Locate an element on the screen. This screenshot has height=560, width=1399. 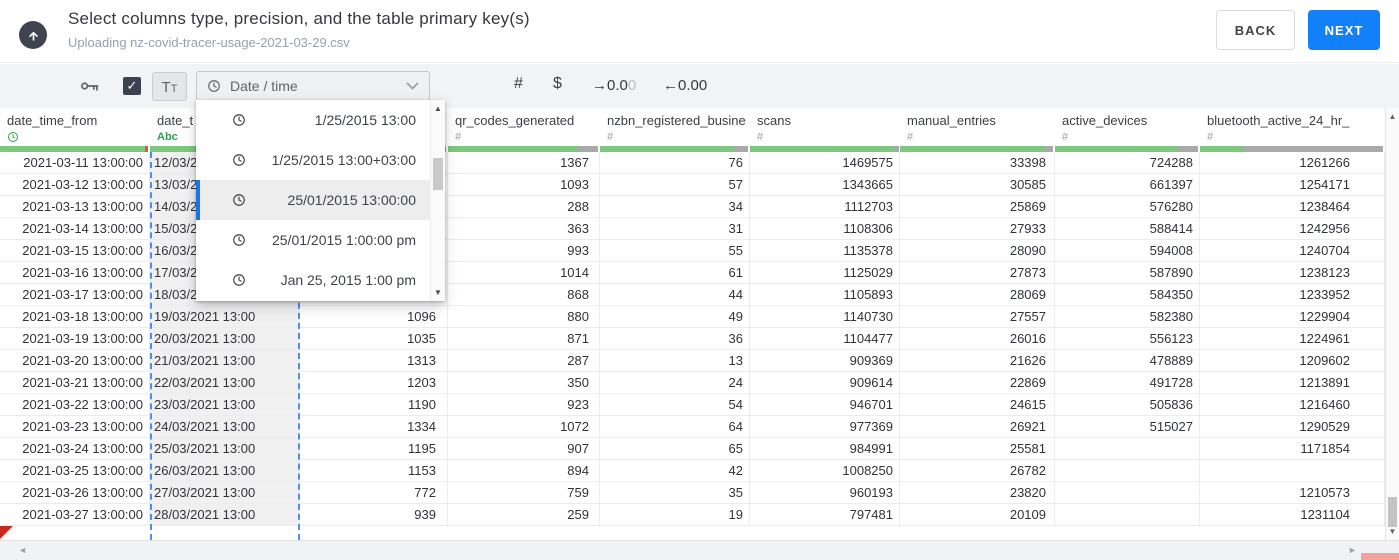
table-cell: 44 is located at coordinates (675, 295).